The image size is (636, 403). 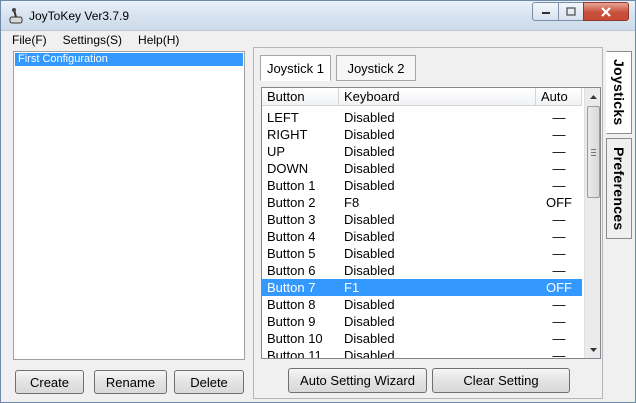 What do you see at coordinates (291, 321) in the screenshot?
I see `button-cell: Button 9` at bounding box center [291, 321].